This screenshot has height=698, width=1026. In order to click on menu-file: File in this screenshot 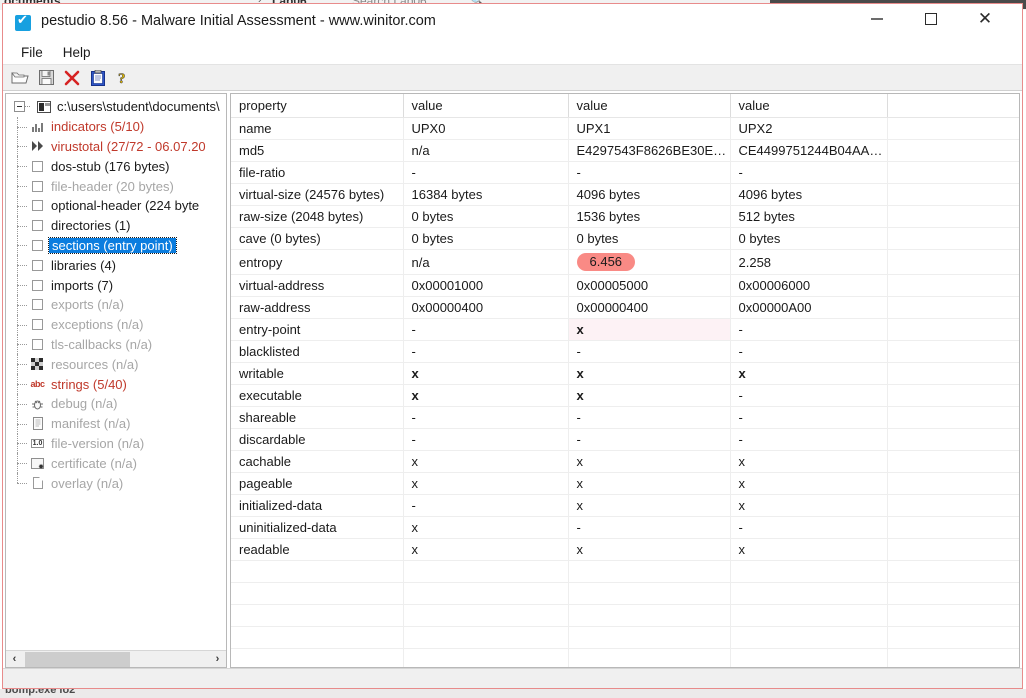, I will do `click(32, 52)`.